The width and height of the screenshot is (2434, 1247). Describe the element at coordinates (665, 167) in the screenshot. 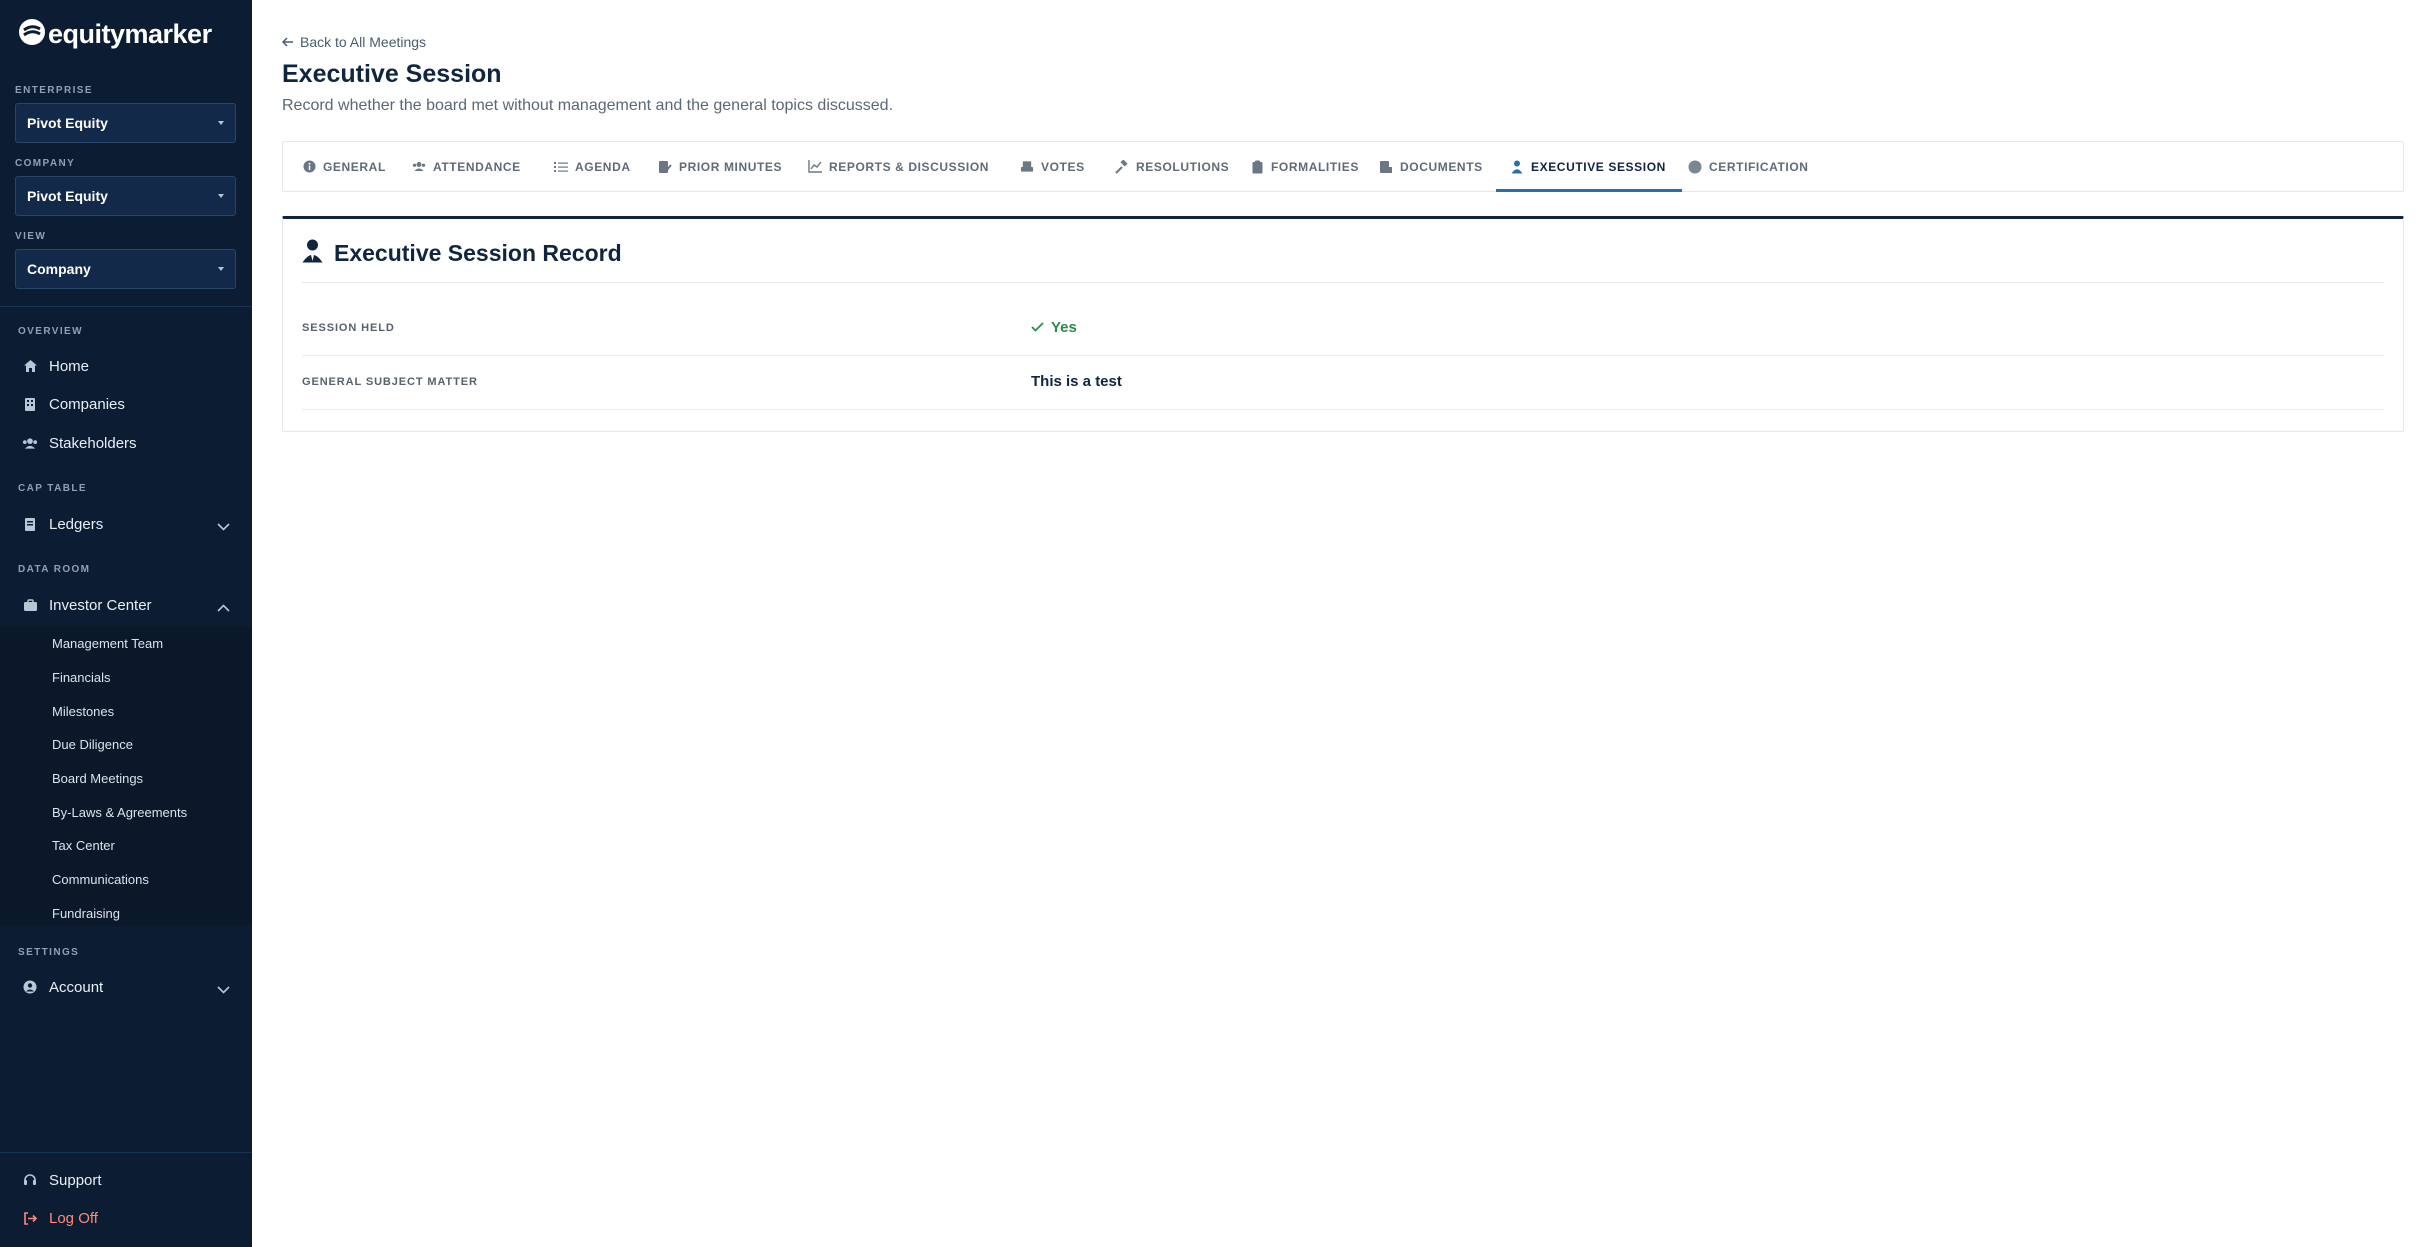

I see `file-edit-icon` at that location.